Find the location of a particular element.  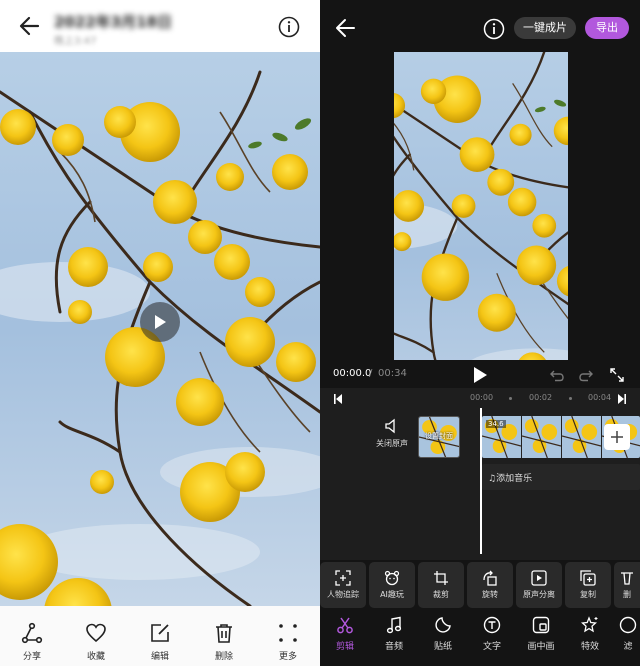

pip-icon is located at coordinates (541, 625).